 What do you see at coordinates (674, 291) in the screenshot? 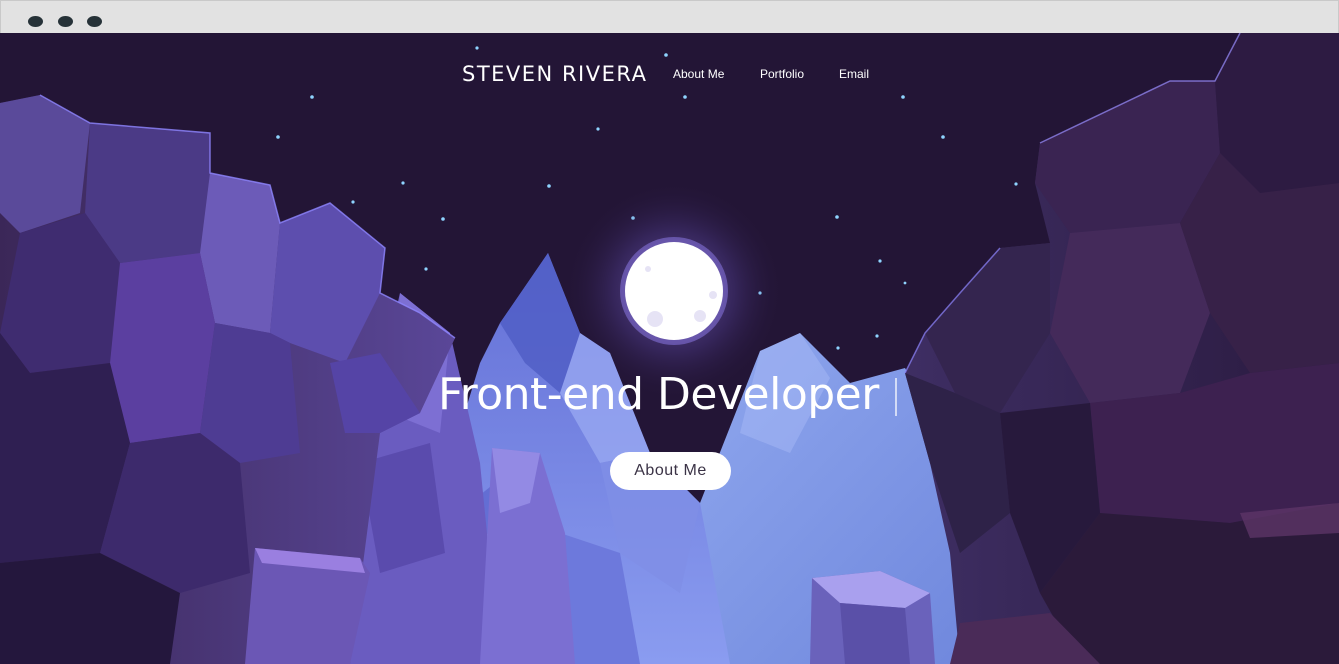
I see `moon` at bounding box center [674, 291].